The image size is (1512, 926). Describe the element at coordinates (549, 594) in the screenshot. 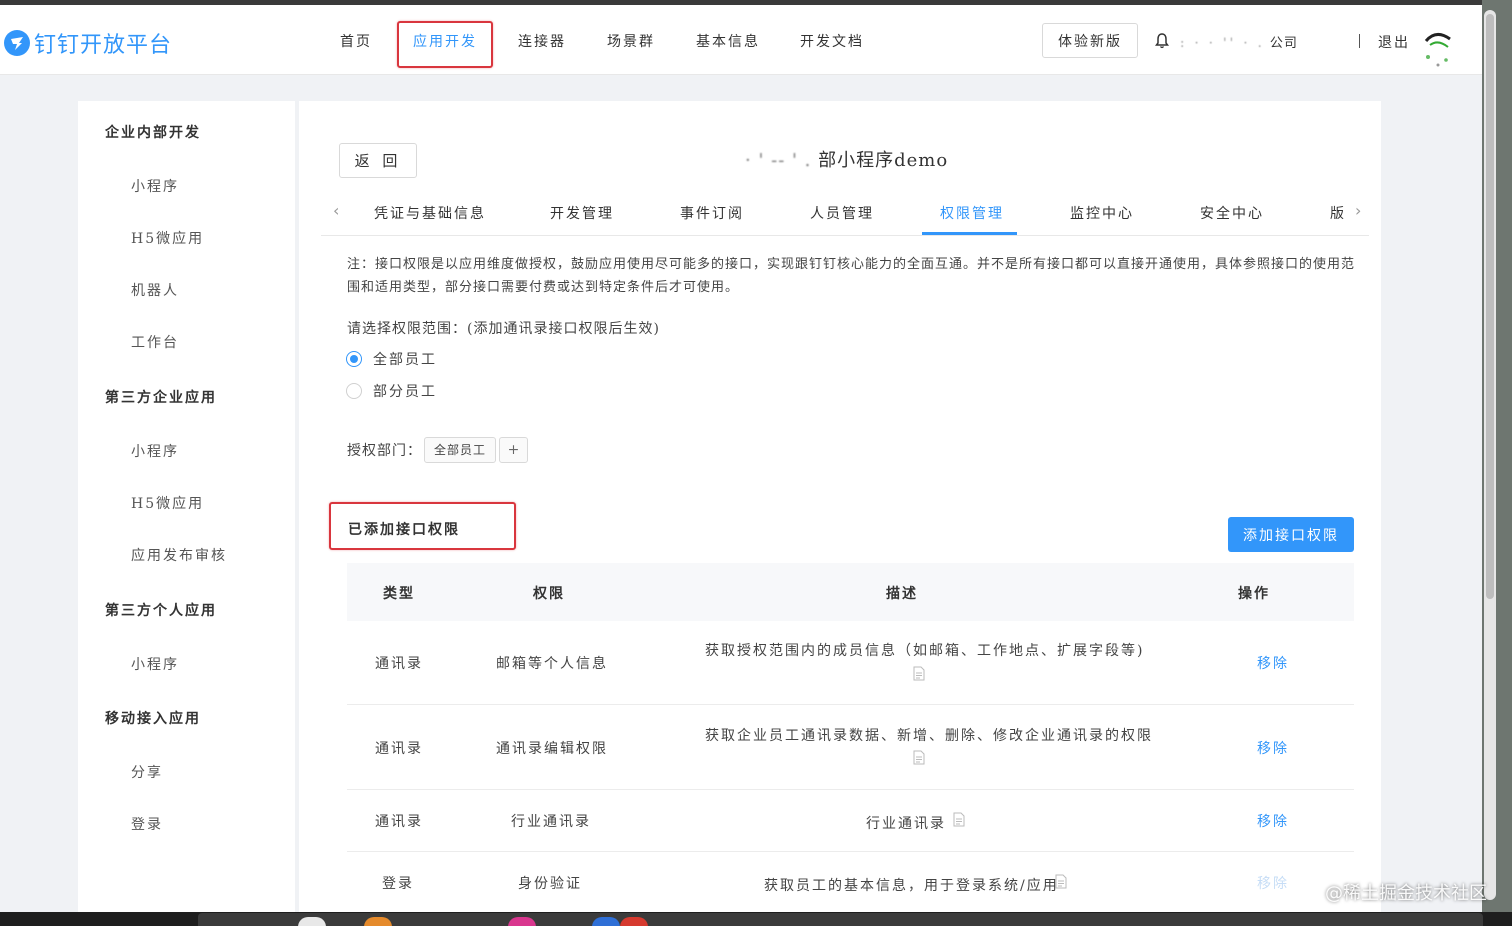

I see `col-permission: 权限` at that location.